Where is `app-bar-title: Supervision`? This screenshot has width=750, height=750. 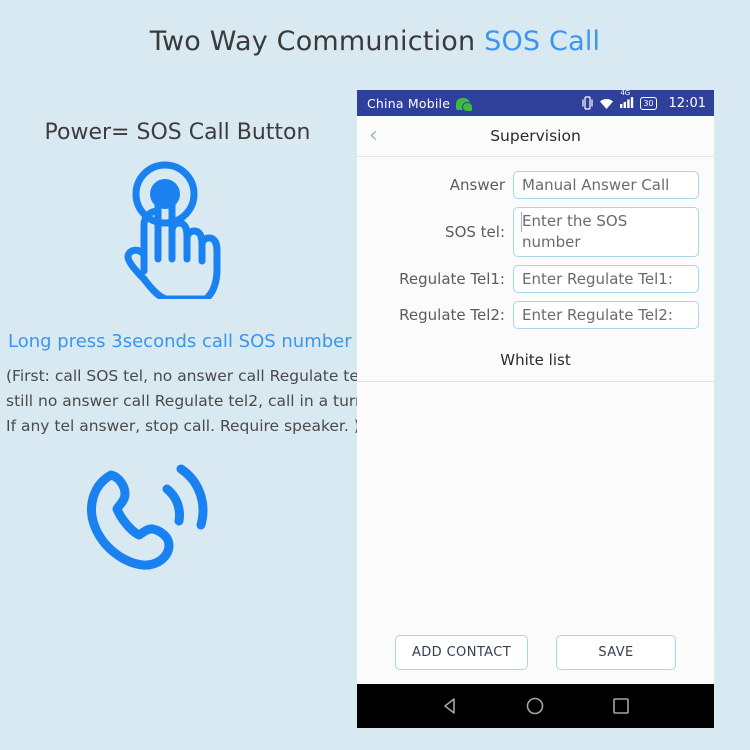
app-bar-title: Supervision is located at coordinates (535, 136).